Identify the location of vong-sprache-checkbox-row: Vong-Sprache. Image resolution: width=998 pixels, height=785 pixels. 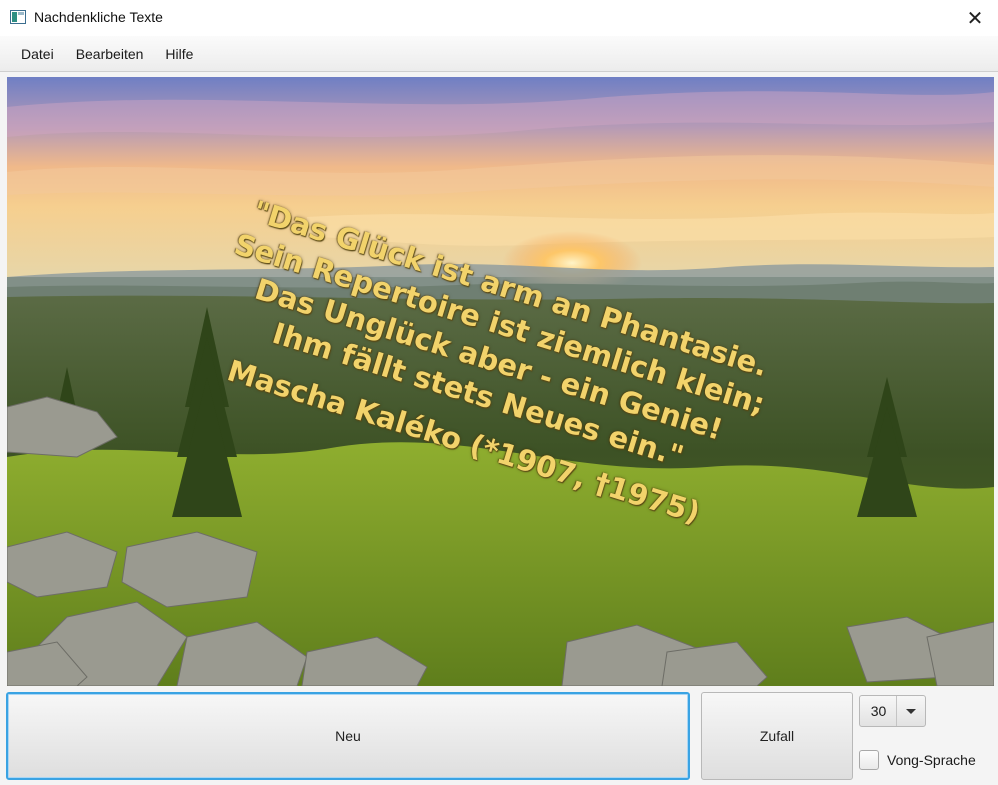
(917, 760).